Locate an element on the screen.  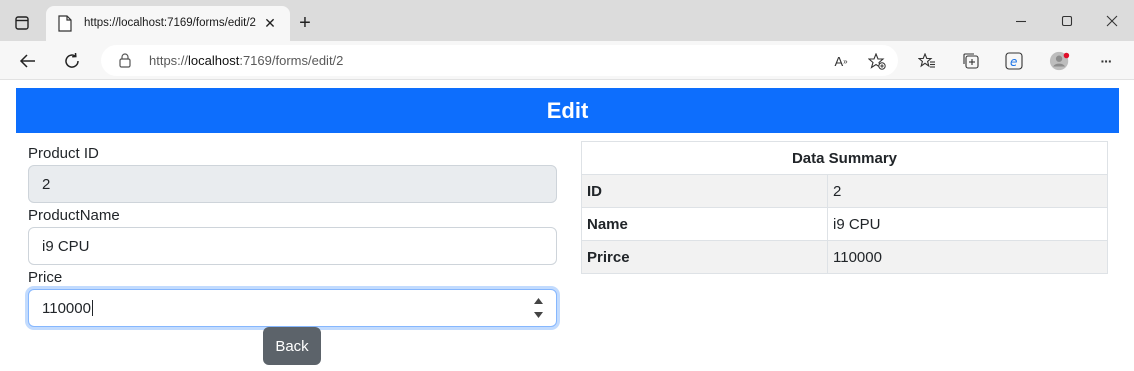
more-icon: ··· is located at coordinates (1106, 61).